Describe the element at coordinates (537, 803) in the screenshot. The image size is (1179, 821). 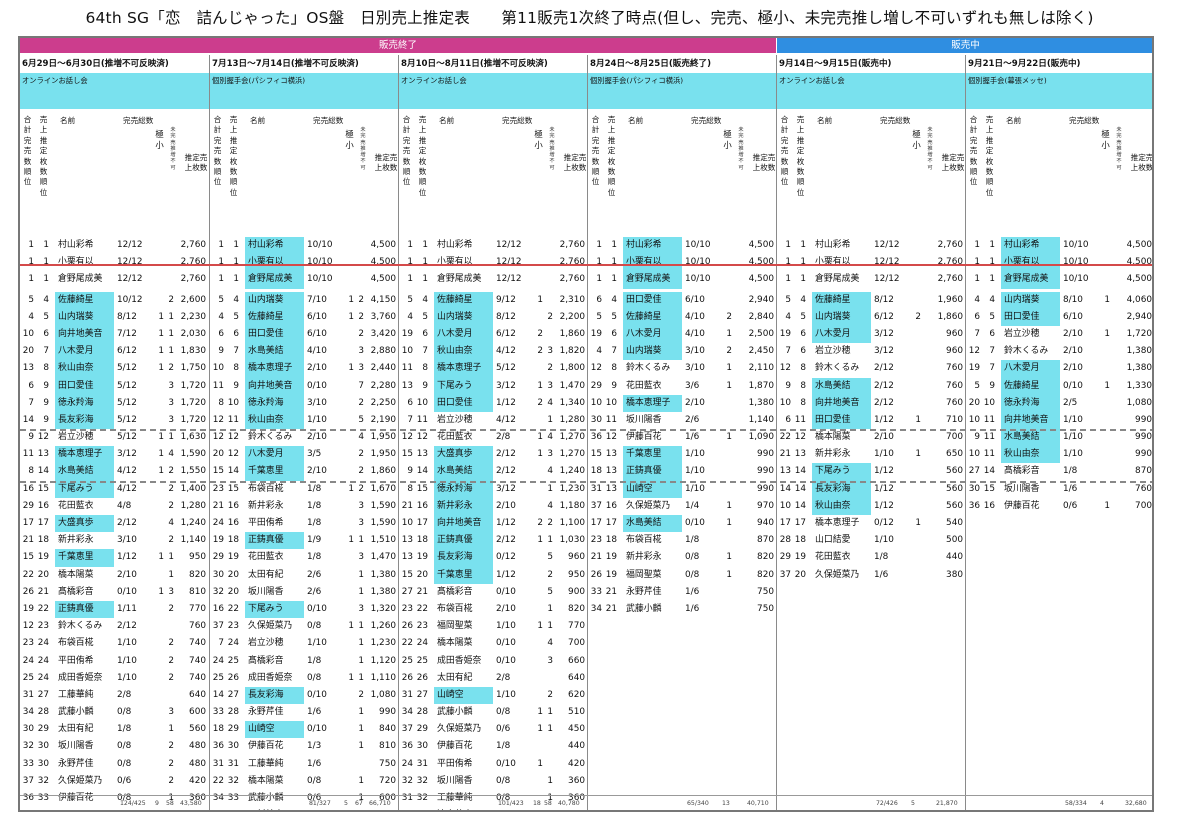
I see `total-kyokushou: 18` at that location.